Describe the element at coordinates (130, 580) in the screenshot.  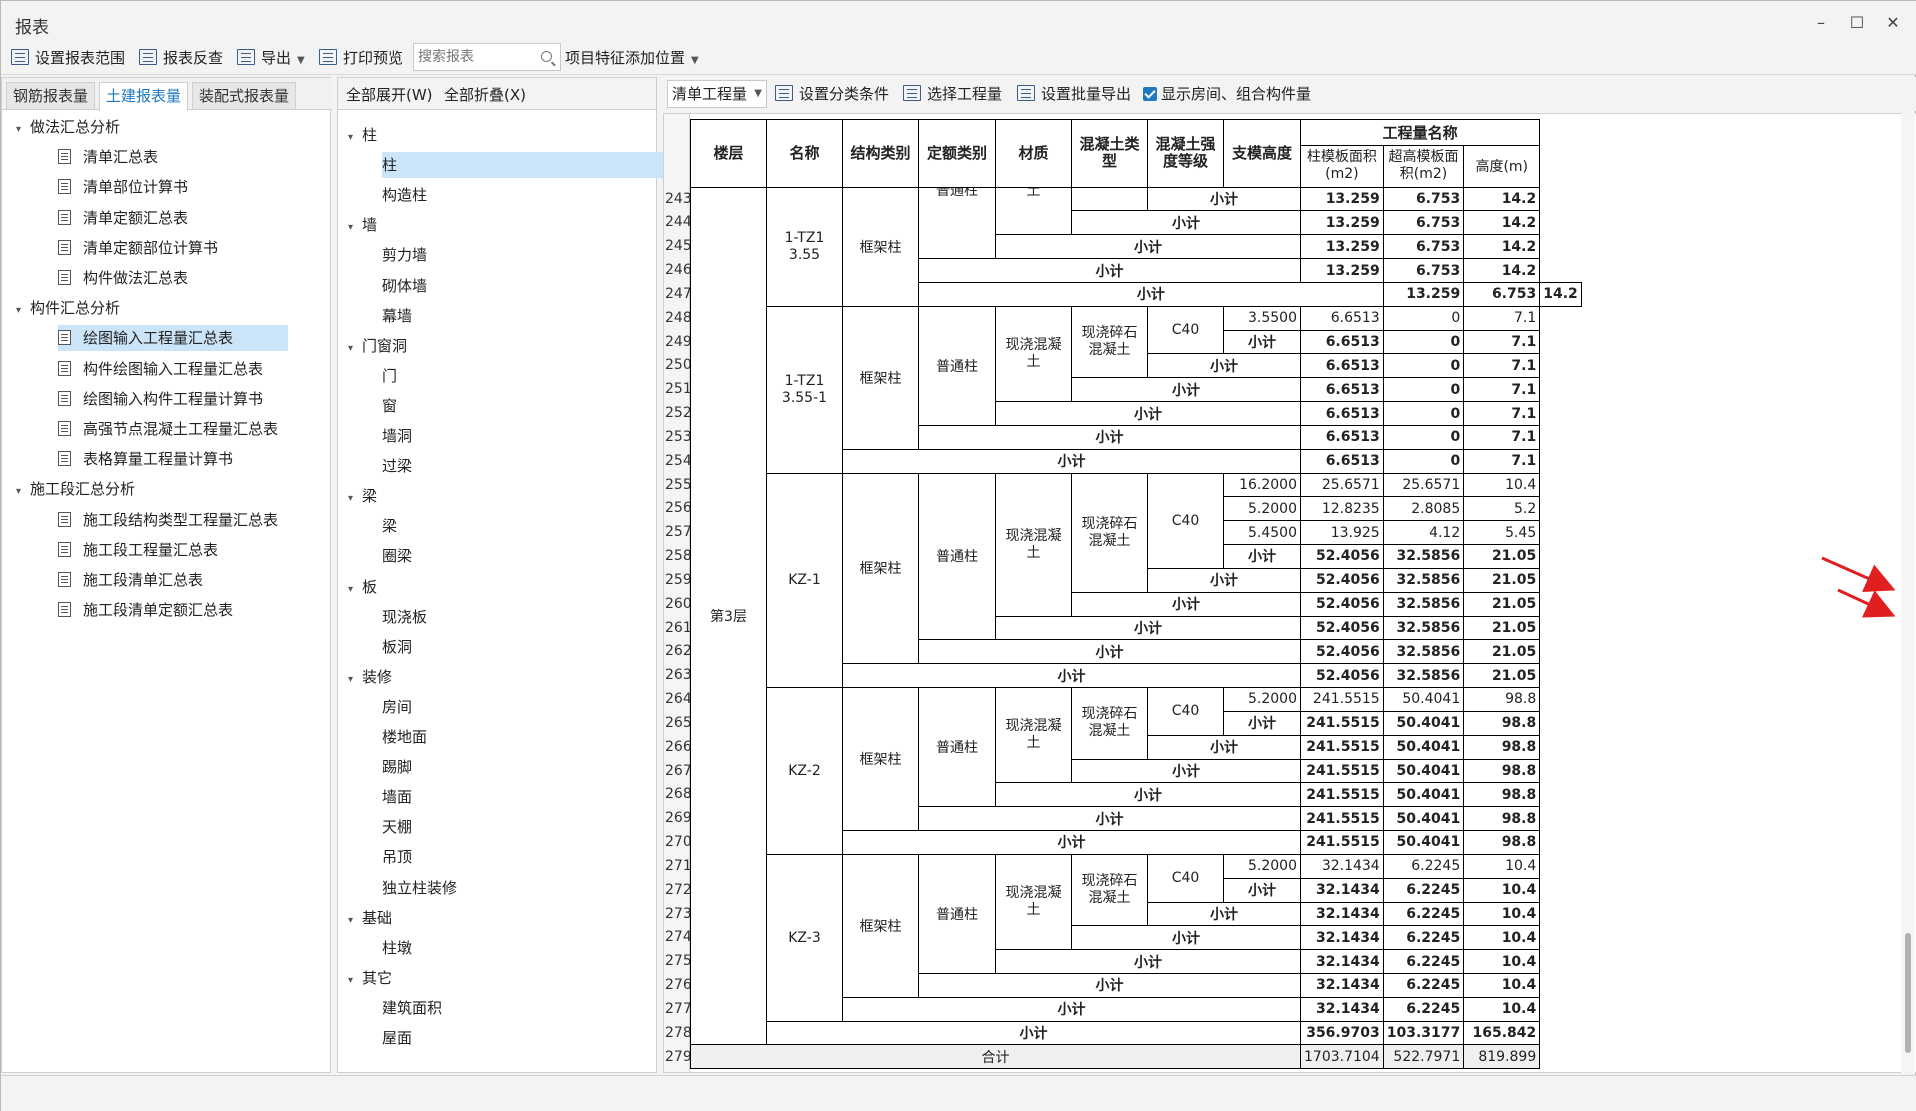
I see `tree-item: 施工段清单汇总表` at that location.